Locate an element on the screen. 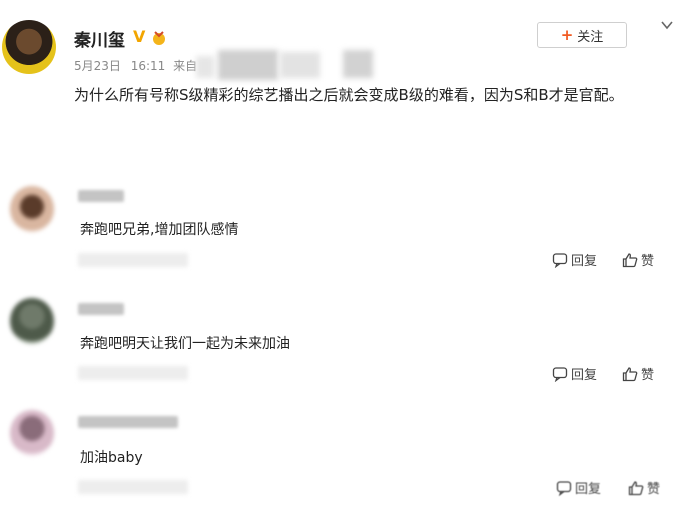 The image size is (680, 510). comment-text: 奔跑吧兄弟,增加团队感情 is located at coordinates (159, 230).